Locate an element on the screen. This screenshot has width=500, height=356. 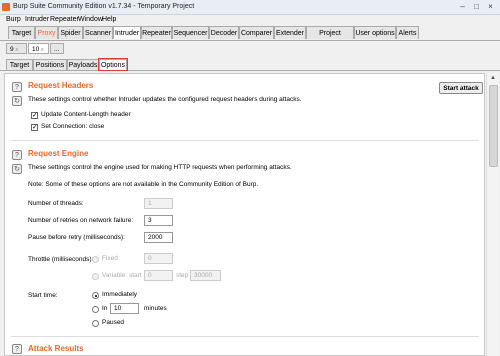
start-in-minutes-input: 10 is located at coordinates (124, 308).